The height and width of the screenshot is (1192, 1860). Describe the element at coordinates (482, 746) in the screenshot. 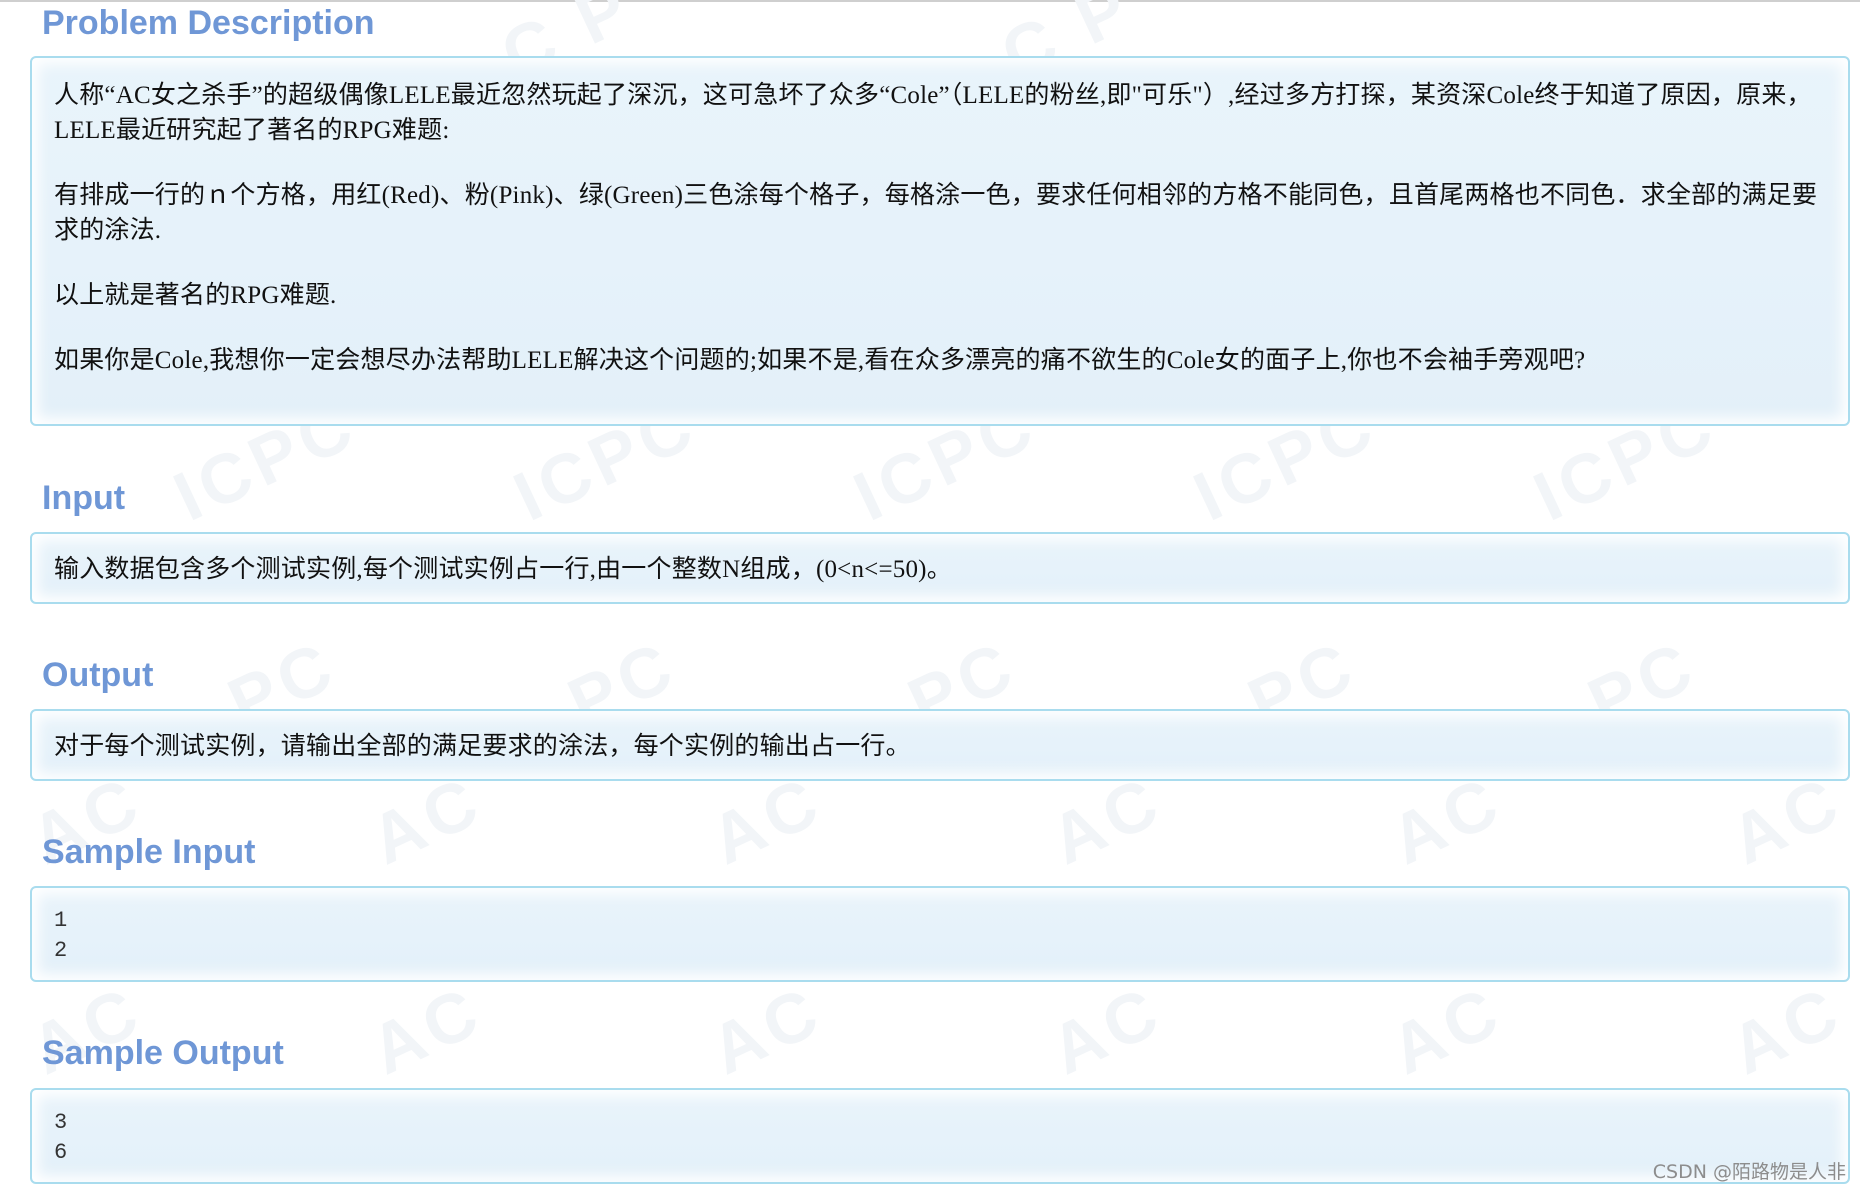

I see `output-text: 对于每个测试实例，请输出全部的满足要求的涂法，每个实例的输出占一行。` at that location.